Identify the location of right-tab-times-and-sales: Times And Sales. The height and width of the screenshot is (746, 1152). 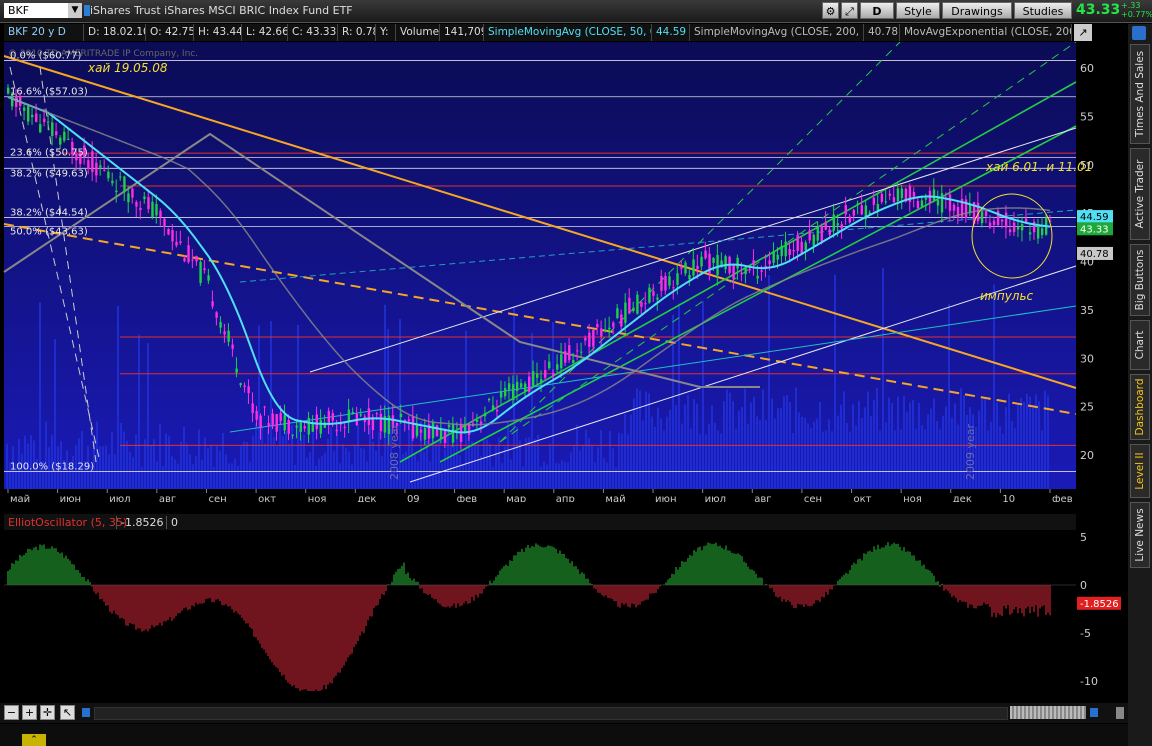
(1140, 94).